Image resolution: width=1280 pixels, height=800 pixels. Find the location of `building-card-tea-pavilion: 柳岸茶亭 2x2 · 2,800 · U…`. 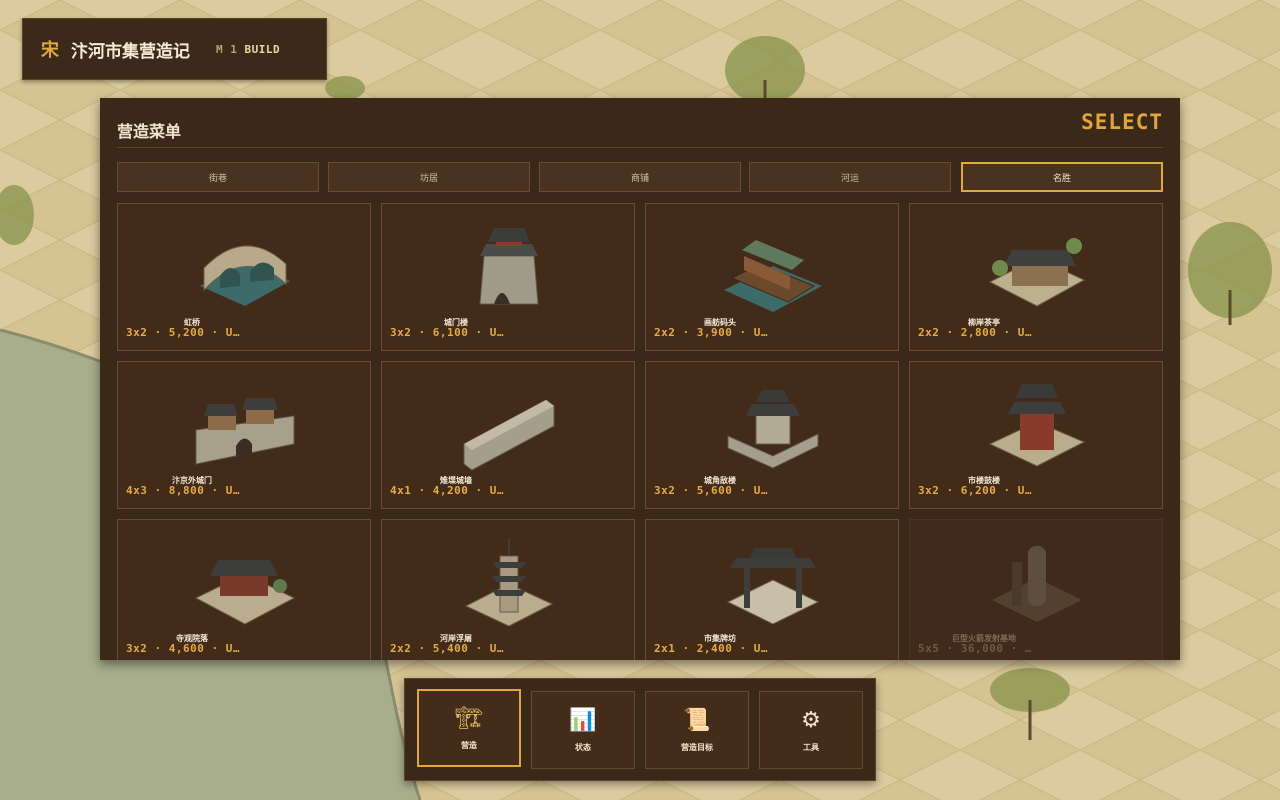

building-card-tea-pavilion: 柳岸茶亭 2x2 · 2,800 · U… is located at coordinates (1036, 277).